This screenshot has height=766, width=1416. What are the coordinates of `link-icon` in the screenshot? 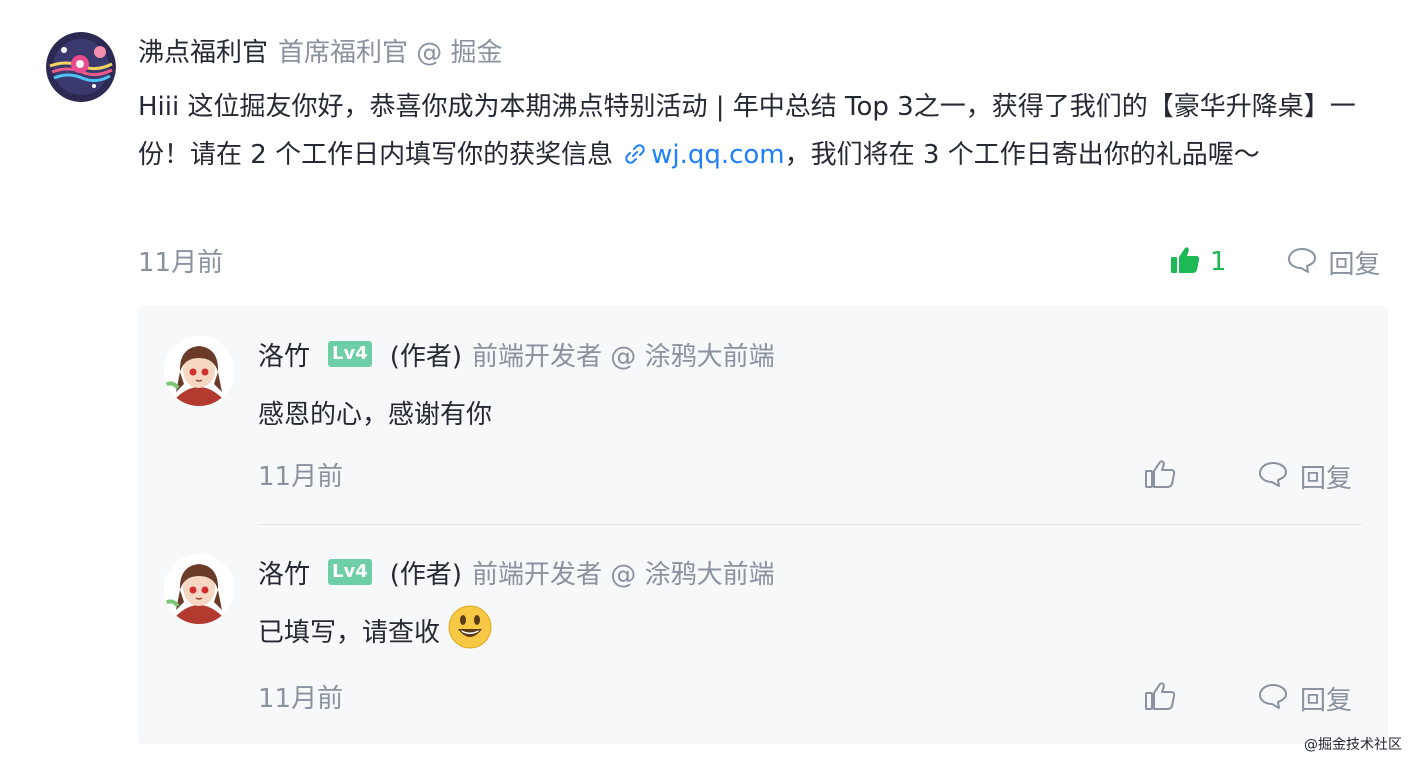 It's located at (635, 158).